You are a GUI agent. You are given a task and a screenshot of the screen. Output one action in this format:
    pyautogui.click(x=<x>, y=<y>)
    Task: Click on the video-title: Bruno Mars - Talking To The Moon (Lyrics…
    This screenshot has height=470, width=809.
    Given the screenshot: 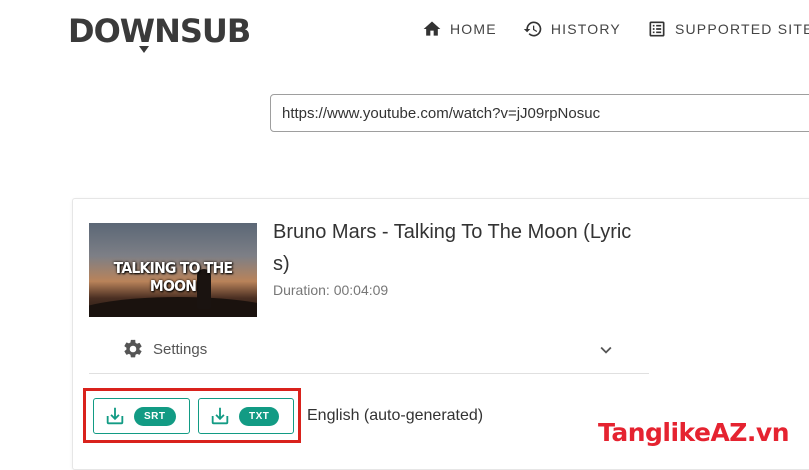 What is the action you would take?
    pyautogui.click(x=452, y=248)
    